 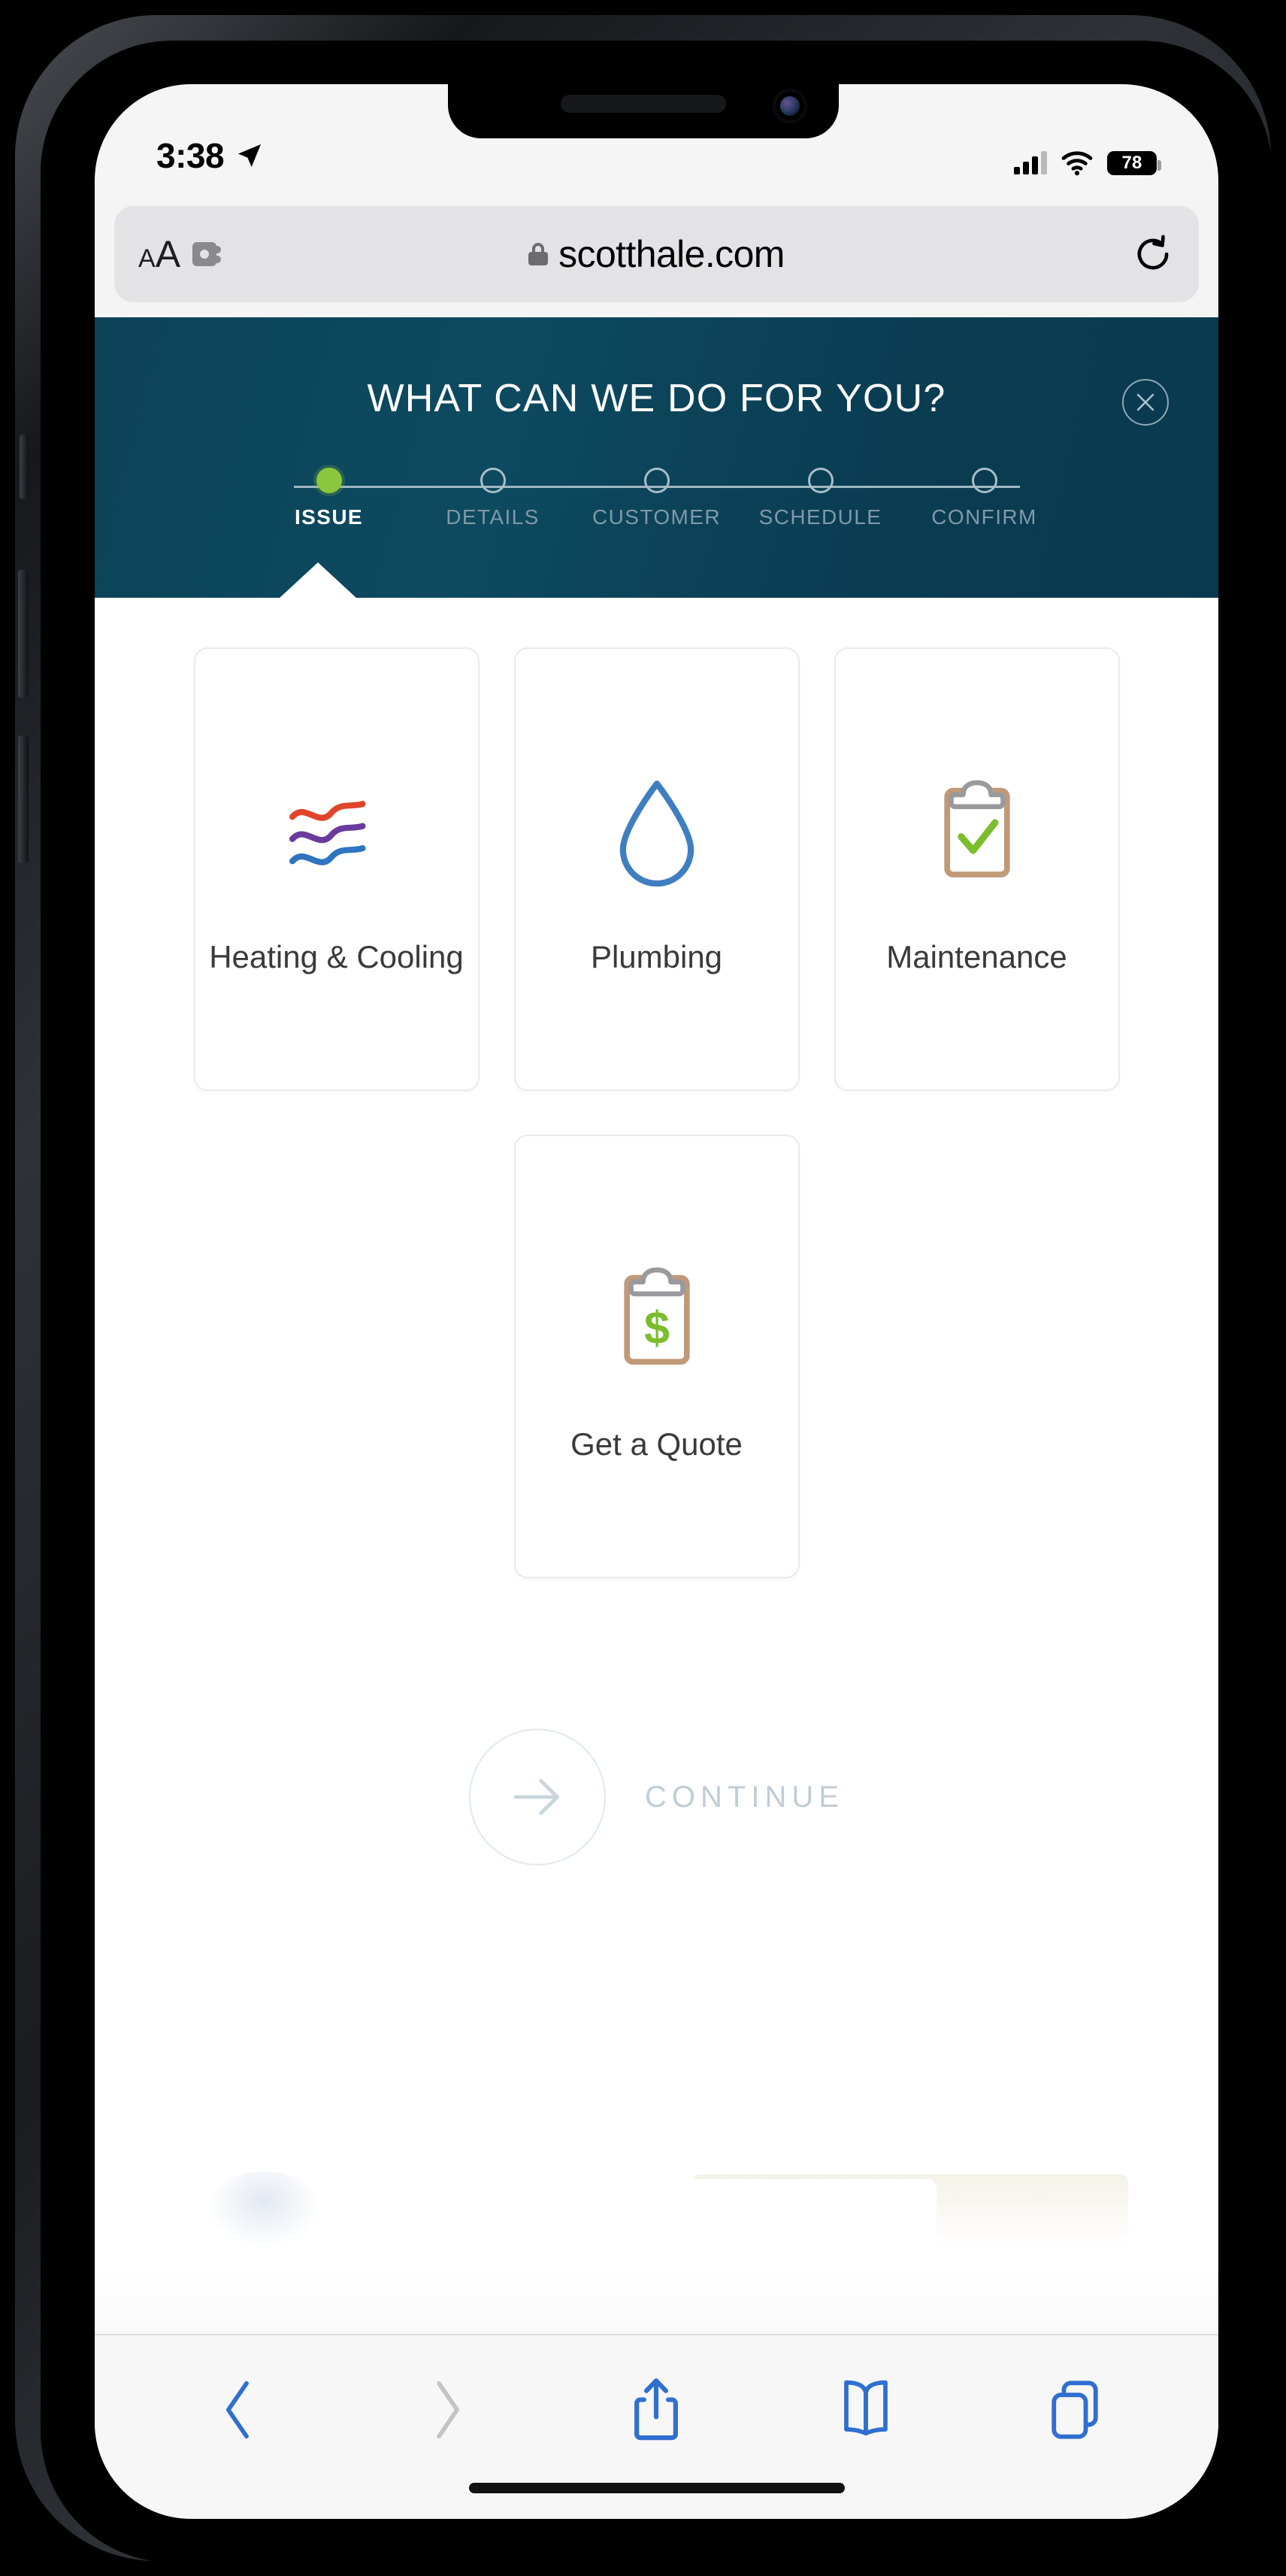 What do you see at coordinates (643, 104) in the screenshot?
I see `earpiece-speaker` at bounding box center [643, 104].